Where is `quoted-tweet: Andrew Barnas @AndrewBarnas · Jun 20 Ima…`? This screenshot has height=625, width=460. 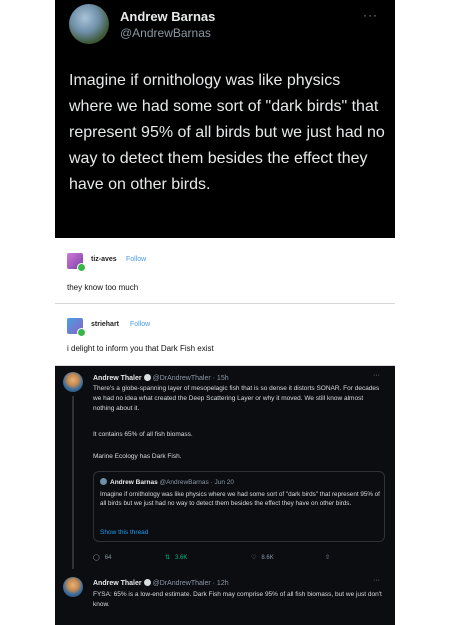
quoted-tweet: Andrew Barnas @AndrewBarnas · Jun 20 Ima… is located at coordinates (239, 506).